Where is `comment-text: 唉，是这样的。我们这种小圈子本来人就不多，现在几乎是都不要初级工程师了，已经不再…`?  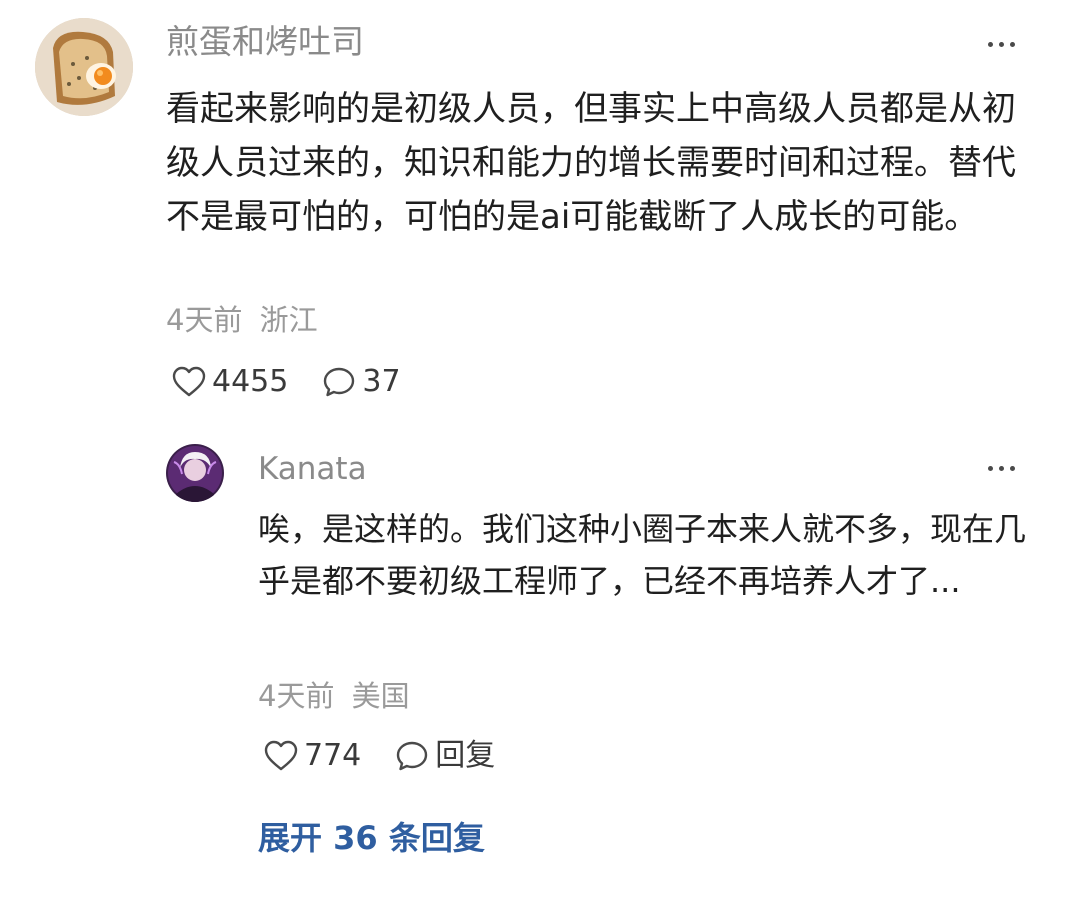
comment-text: 唉，是这样的。我们这种小圈子本来人就不多，现在几乎是都不要初级工程师了，已经不再… is located at coordinates (642, 555).